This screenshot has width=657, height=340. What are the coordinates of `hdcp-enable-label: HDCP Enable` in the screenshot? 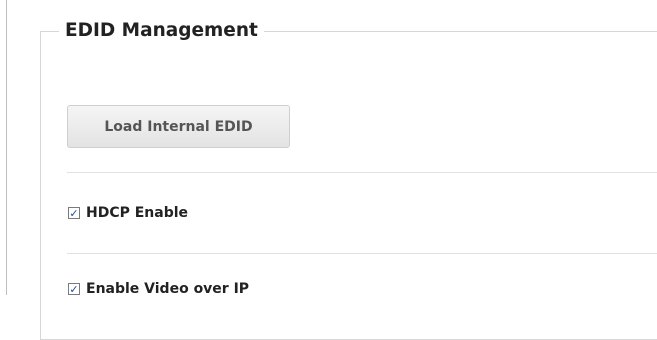 It's located at (137, 213).